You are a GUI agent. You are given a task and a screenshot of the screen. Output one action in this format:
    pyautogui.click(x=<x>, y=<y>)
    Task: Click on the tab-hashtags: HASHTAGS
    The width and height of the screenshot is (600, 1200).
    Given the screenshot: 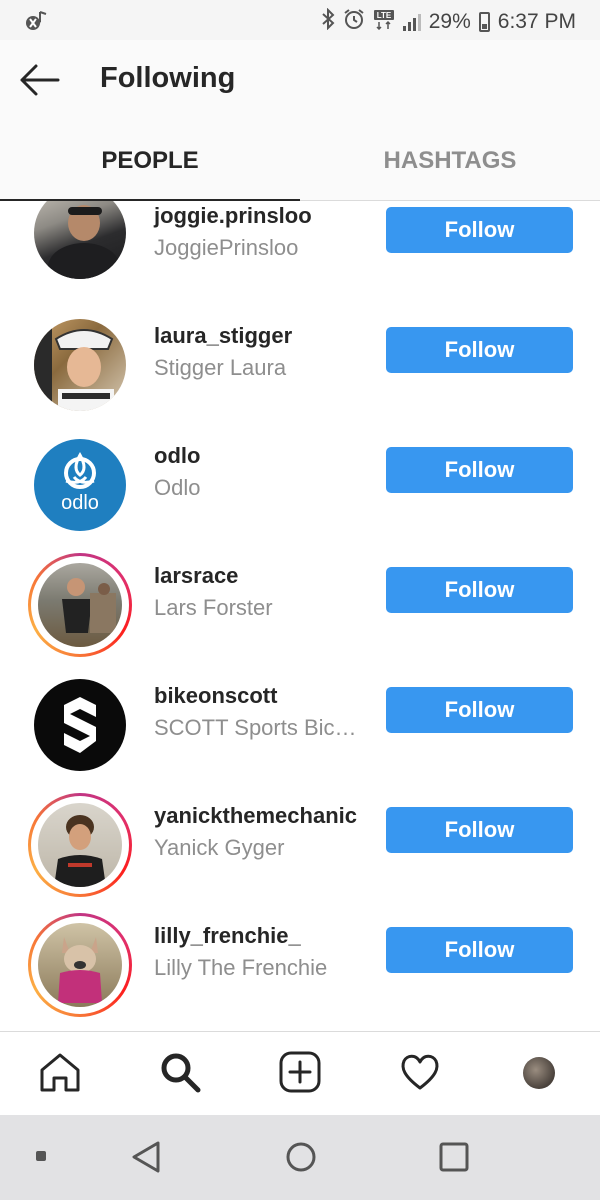 What is the action you would take?
    pyautogui.click(x=450, y=160)
    